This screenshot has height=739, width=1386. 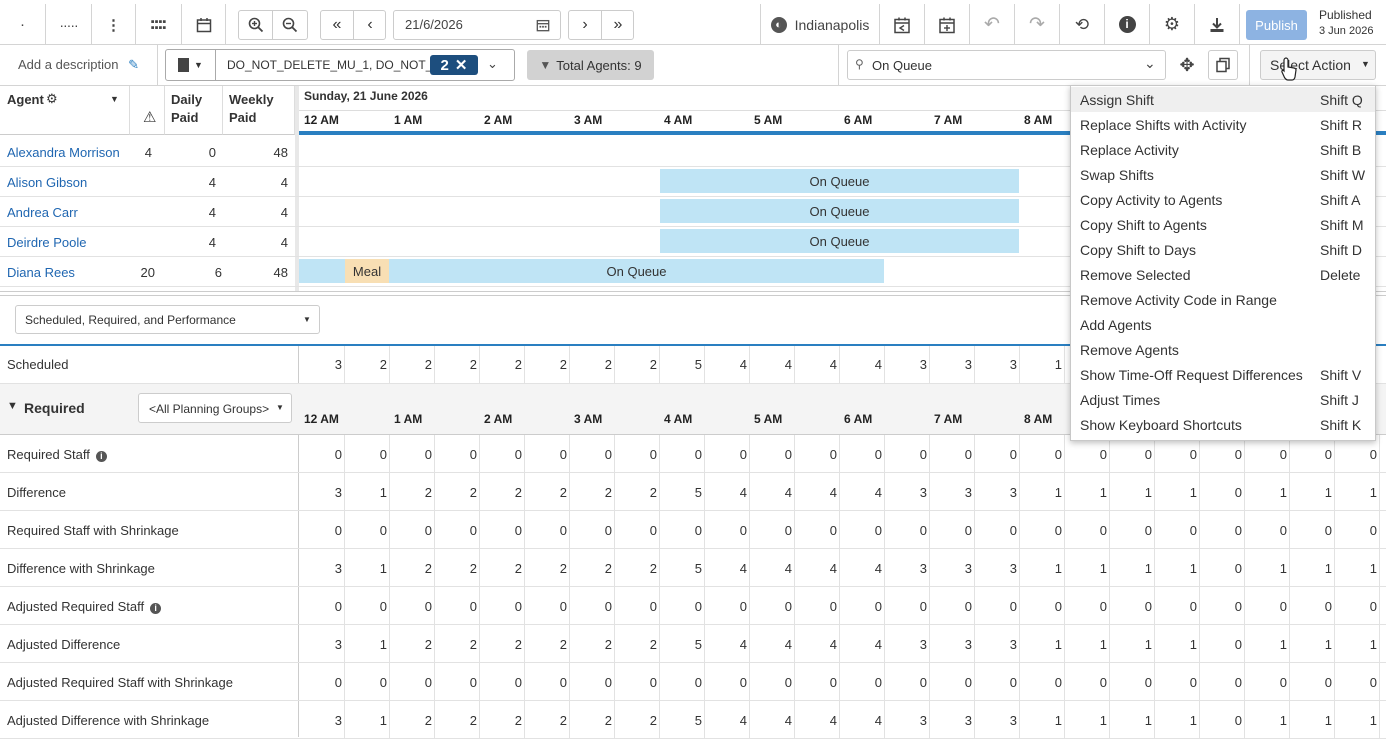 I want to click on menu-item: Adjust Times Shift J, so click(x=1223, y=399).